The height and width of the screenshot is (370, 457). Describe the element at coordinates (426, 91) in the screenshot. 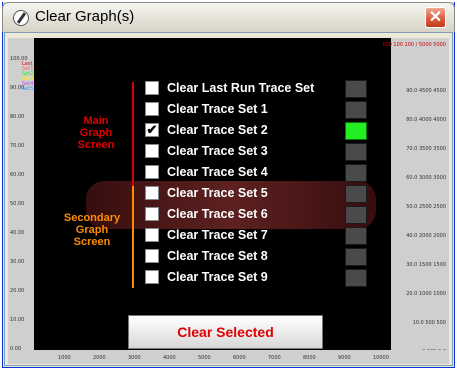

I see `secondary-y-tick-label: 90.0 4500 4500` at that location.